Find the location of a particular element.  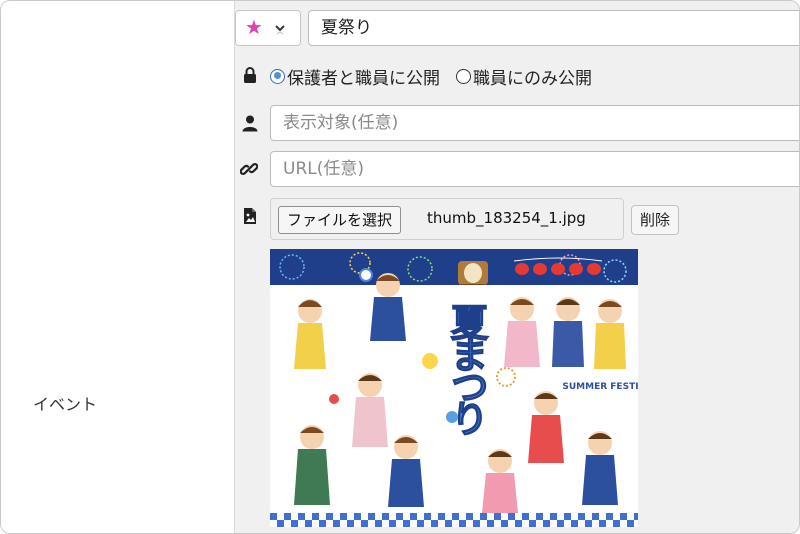

thumbnail-subtitle-text: SUMMER FESTIVAL is located at coordinates (600, 387).